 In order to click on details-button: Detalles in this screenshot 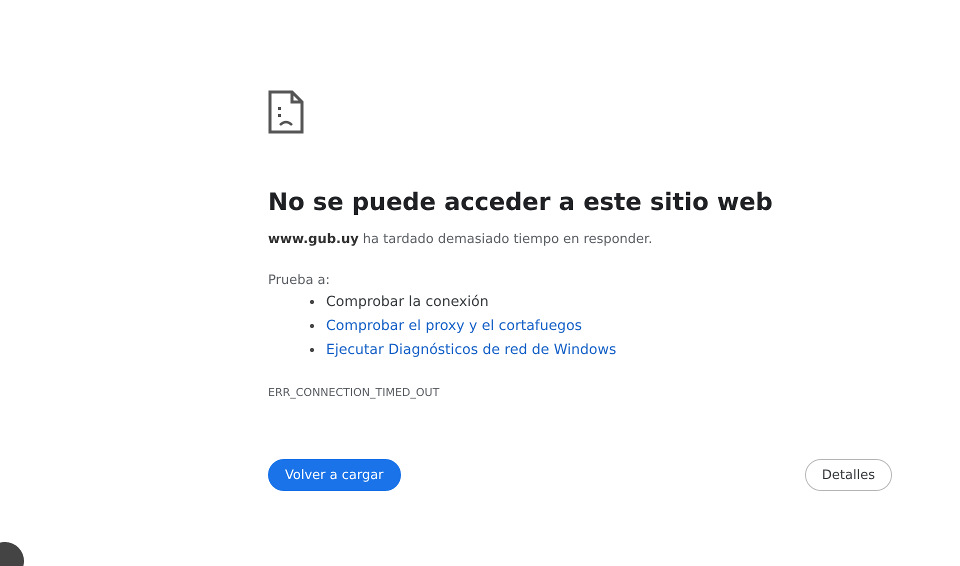, I will do `click(848, 475)`.